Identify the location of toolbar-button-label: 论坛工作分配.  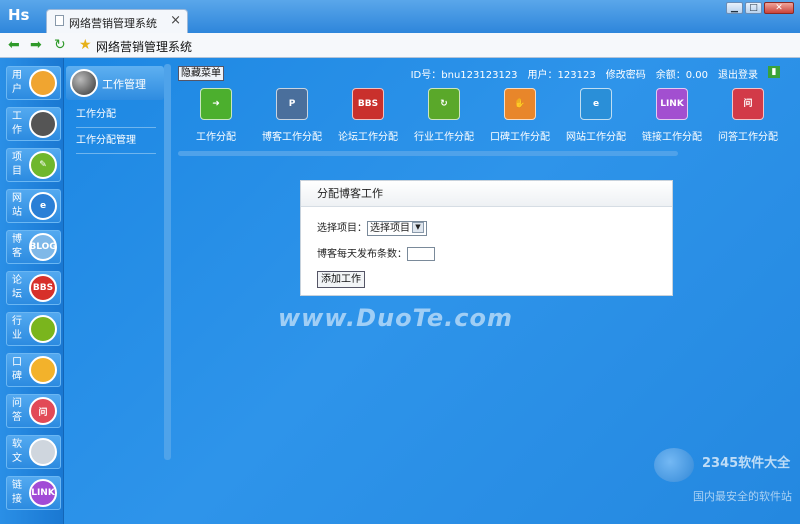
(368, 137).